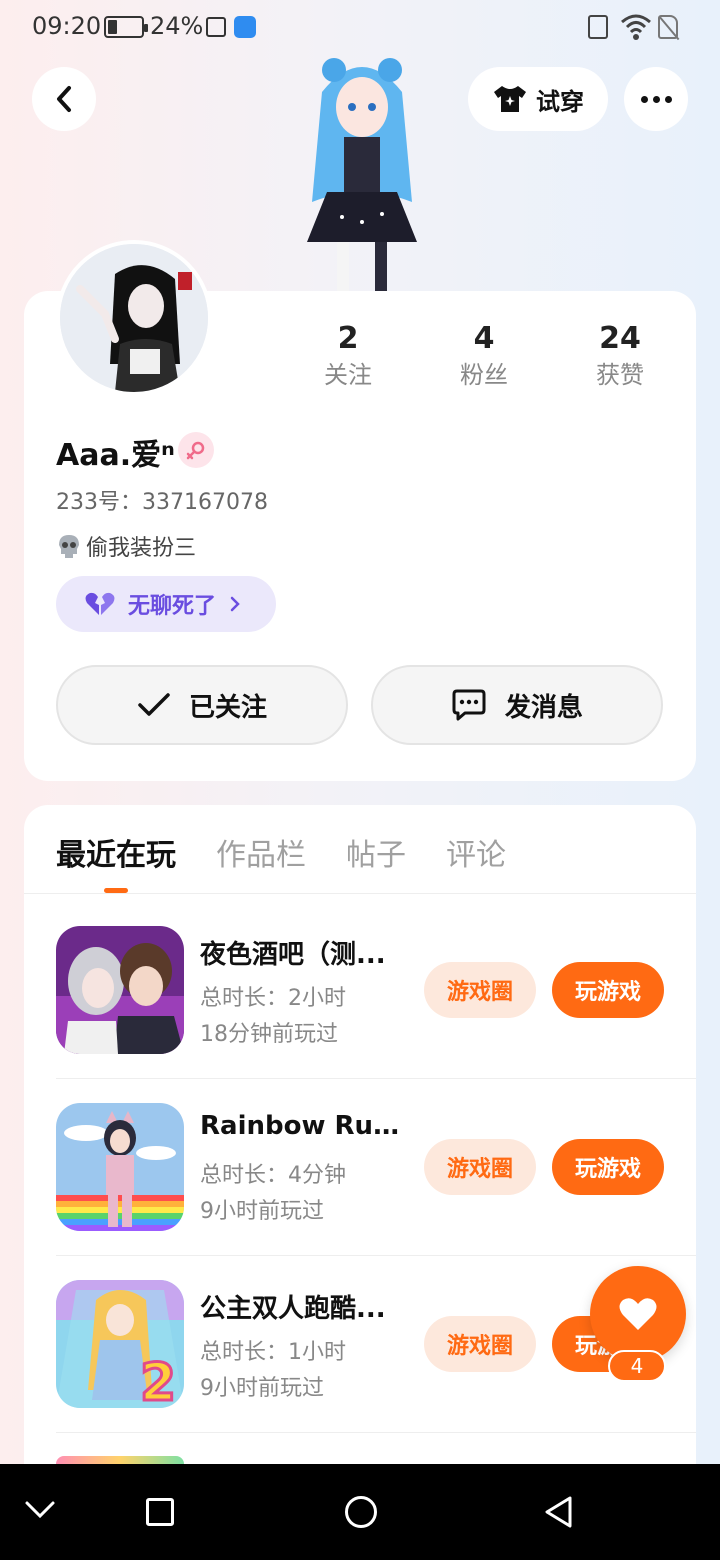 This screenshot has width=720, height=1560. What do you see at coordinates (668, 27) in the screenshot?
I see `no-sim-icon` at bounding box center [668, 27].